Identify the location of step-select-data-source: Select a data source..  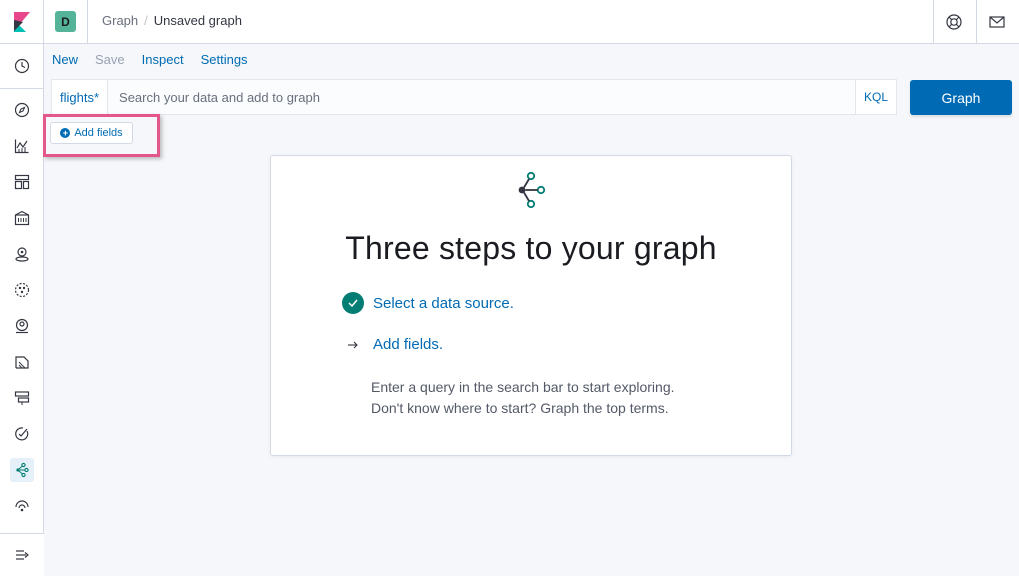
(428, 303).